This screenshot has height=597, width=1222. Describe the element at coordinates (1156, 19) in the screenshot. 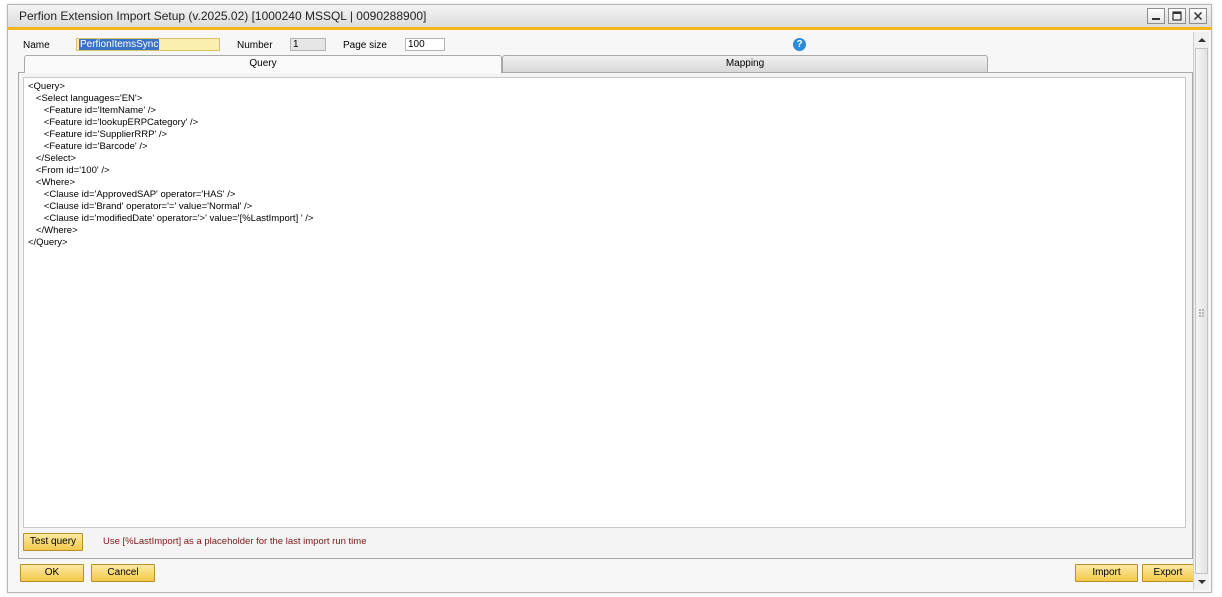

I see `minimize-icon` at that location.